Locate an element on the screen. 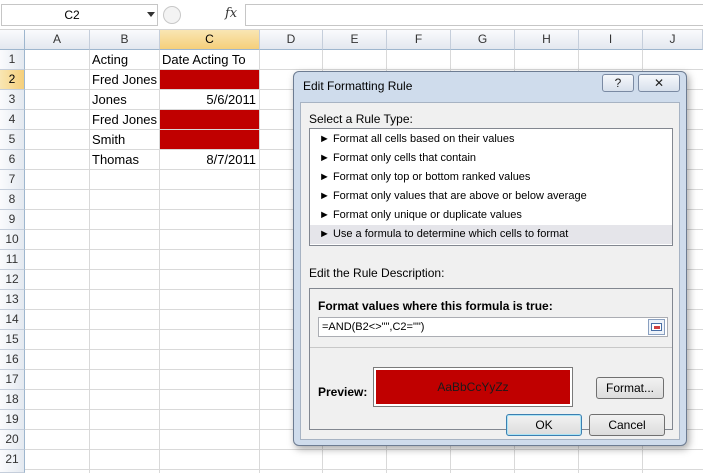 The width and height of the screenshot is (703, 473). column-header-e: E is located at coordinates (355, 40).